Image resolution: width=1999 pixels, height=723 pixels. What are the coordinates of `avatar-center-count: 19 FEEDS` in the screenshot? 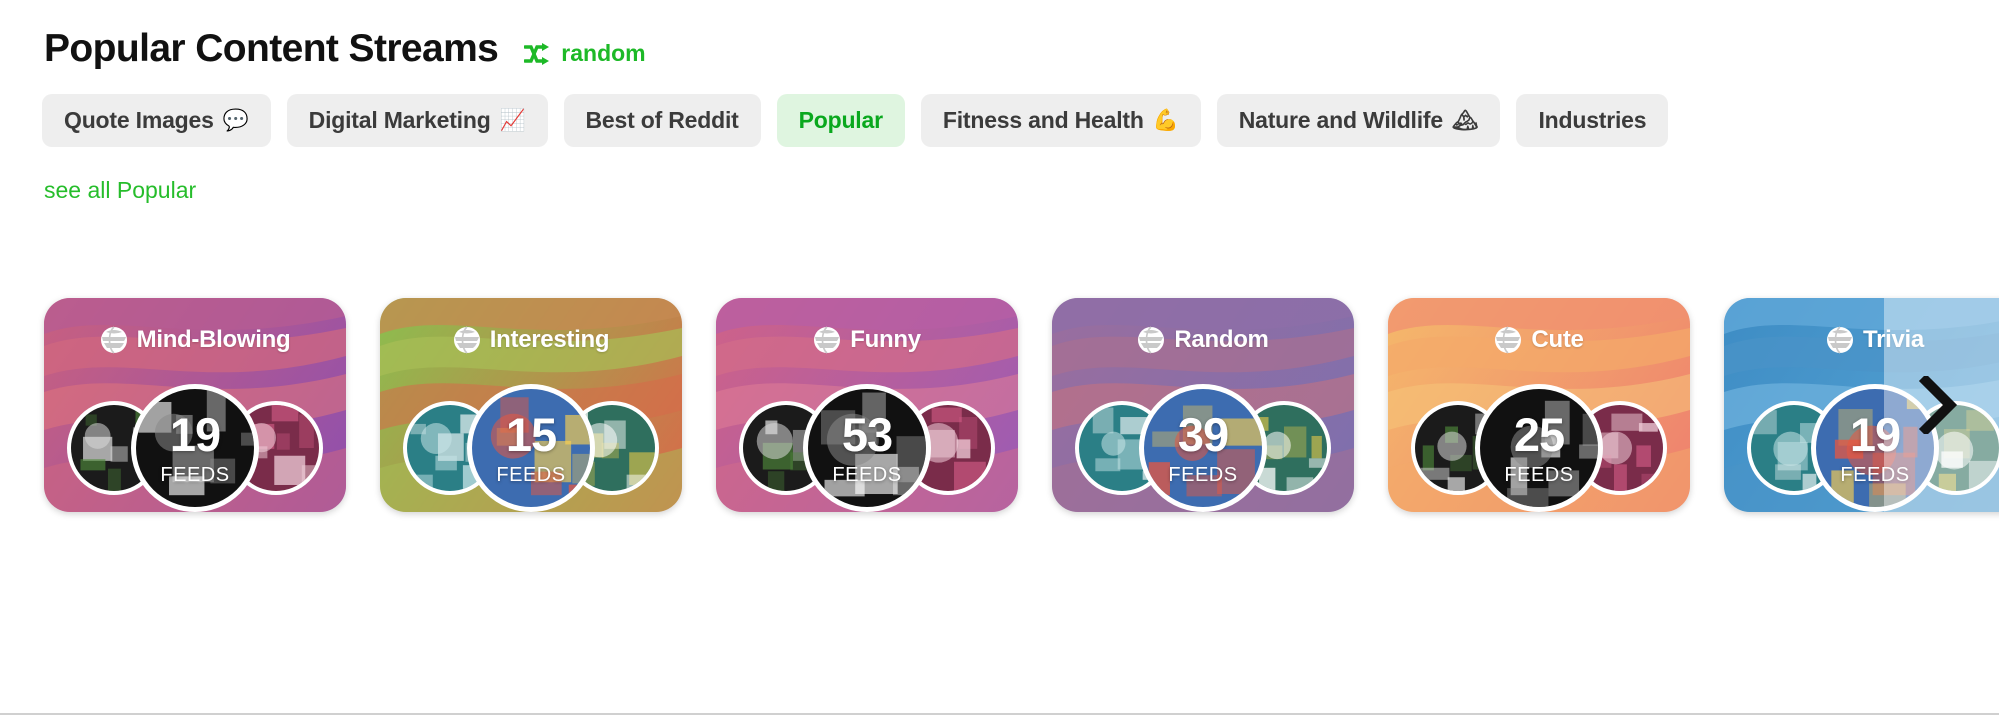 It's located at (195, 448).